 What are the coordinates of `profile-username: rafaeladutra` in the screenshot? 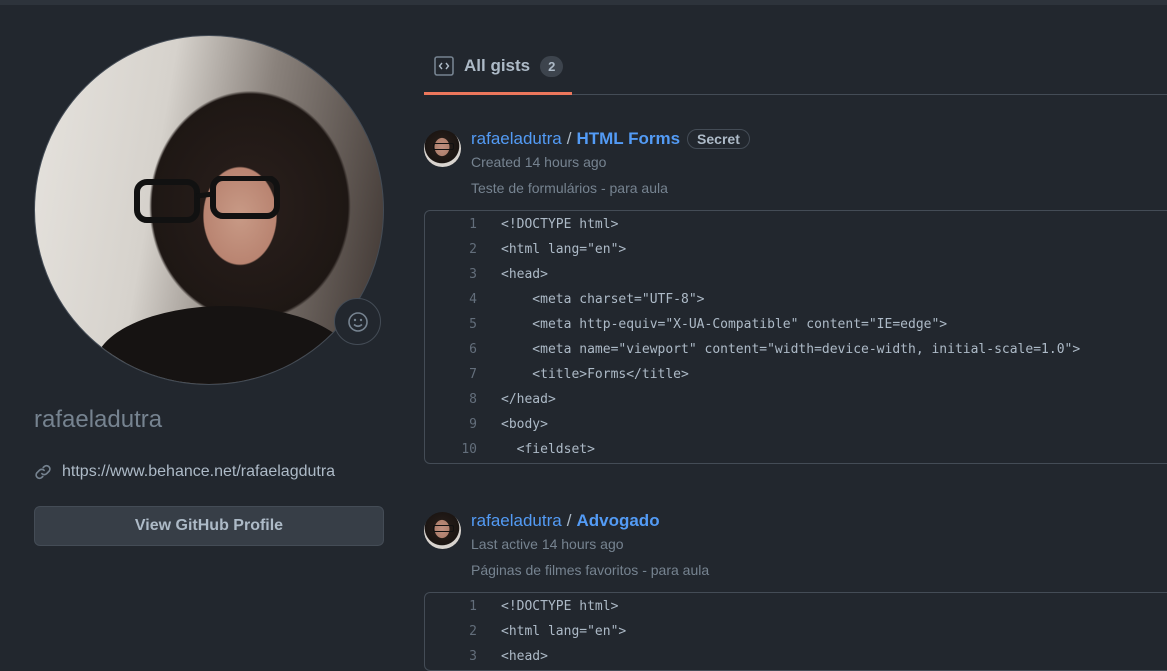 It's located at (98, 419).